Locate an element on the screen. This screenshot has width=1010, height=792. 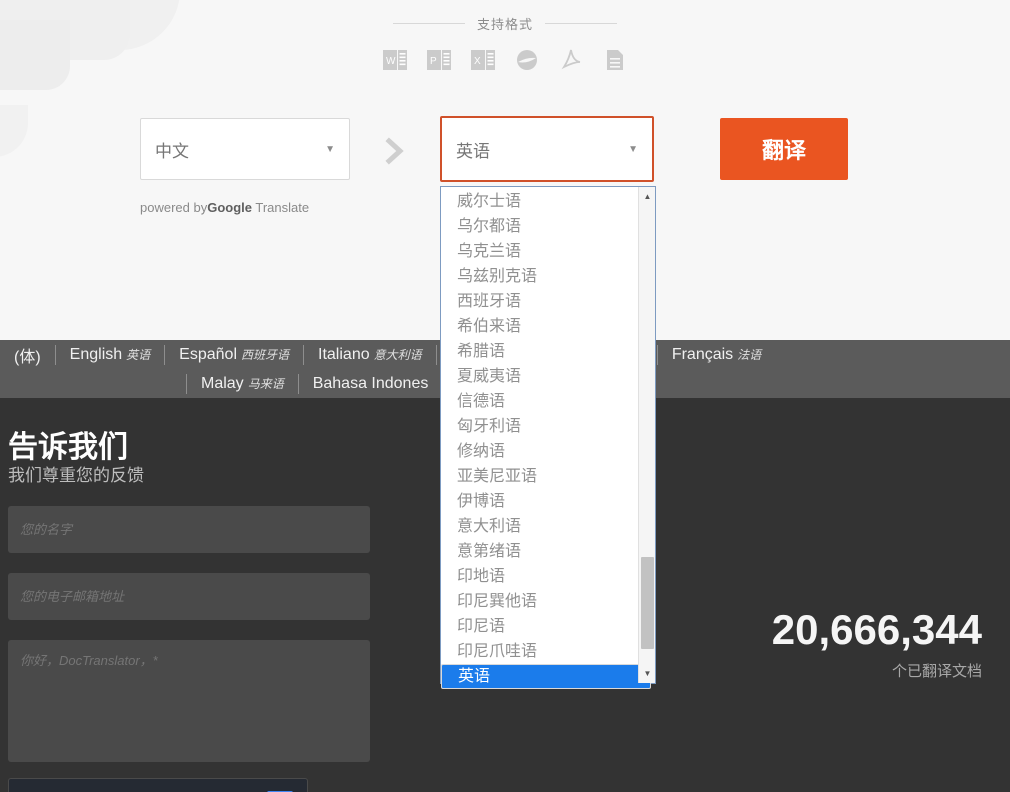
dropdown-option: 希伯来语 is located at coordinates (539, 326).